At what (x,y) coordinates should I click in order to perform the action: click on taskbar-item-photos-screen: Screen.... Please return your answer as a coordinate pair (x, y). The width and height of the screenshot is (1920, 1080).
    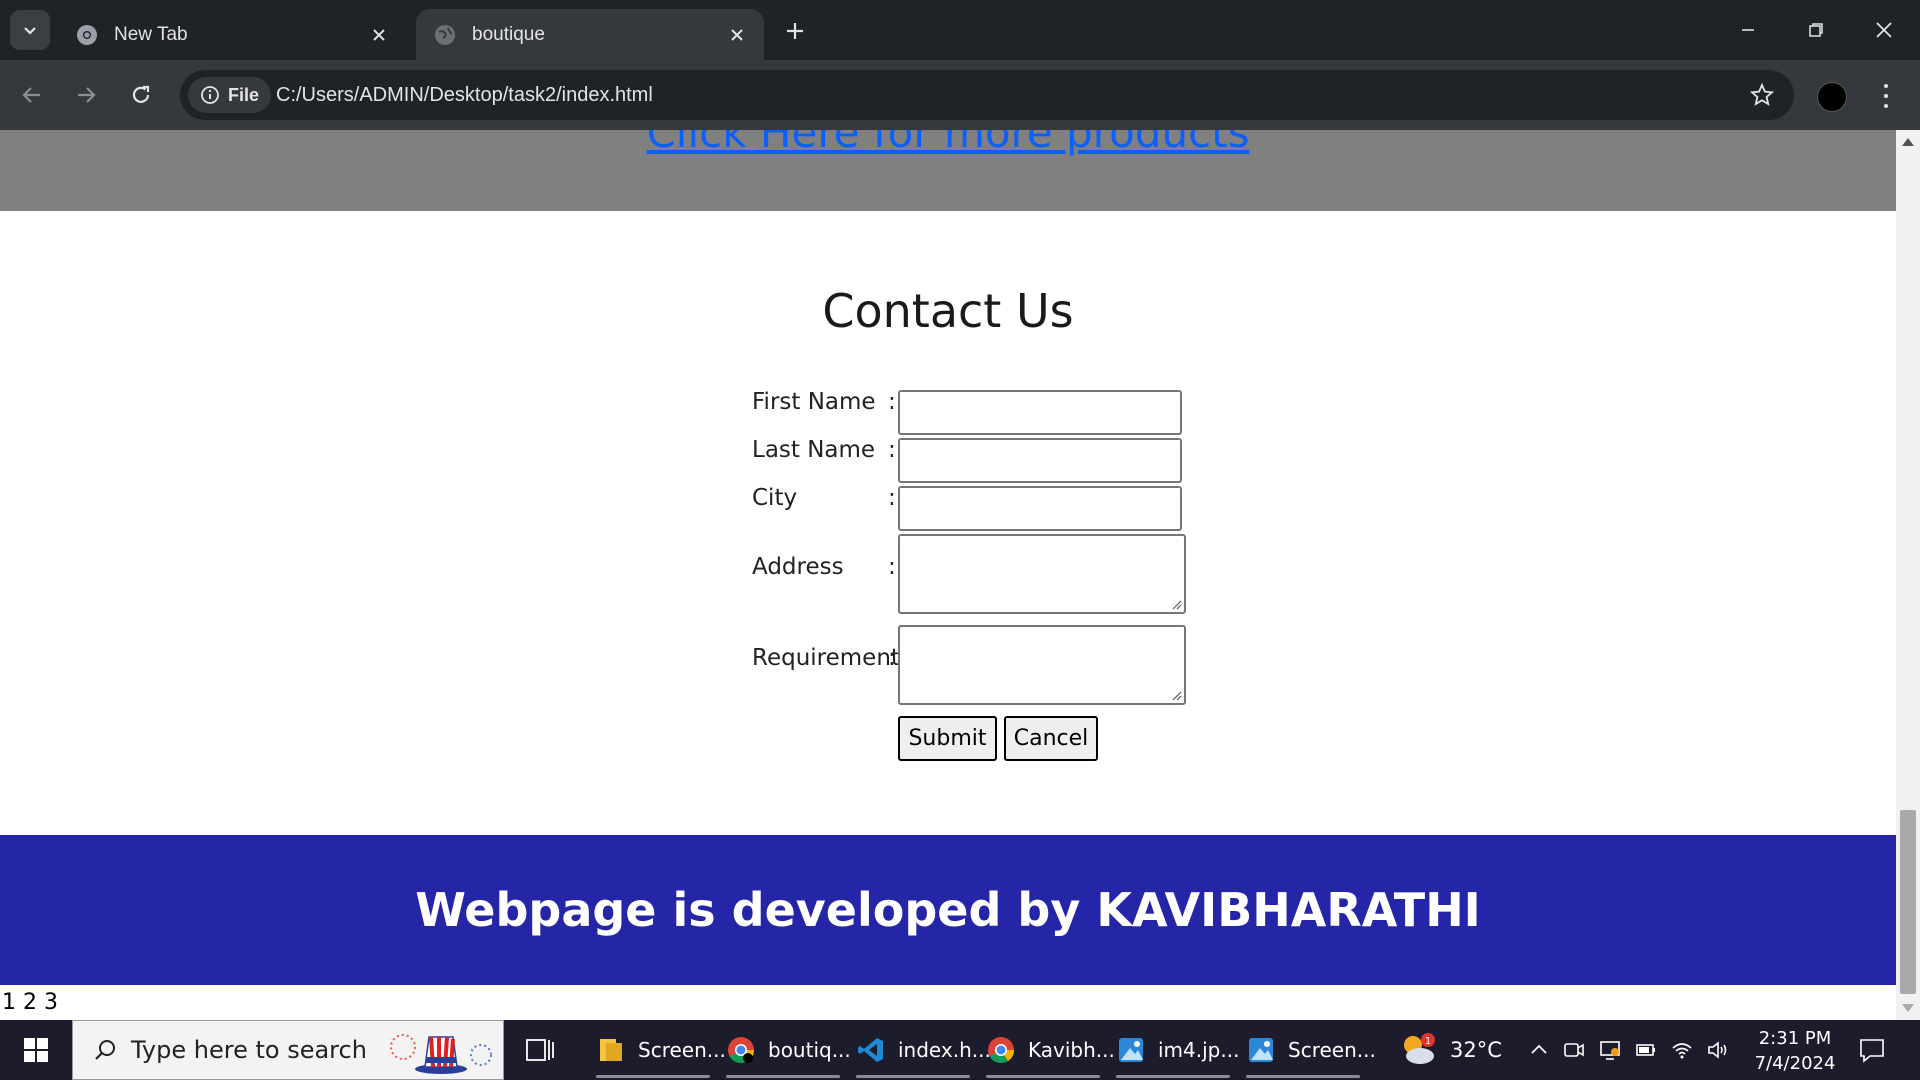
    Looking at the image, I should click on (1307, 1050).